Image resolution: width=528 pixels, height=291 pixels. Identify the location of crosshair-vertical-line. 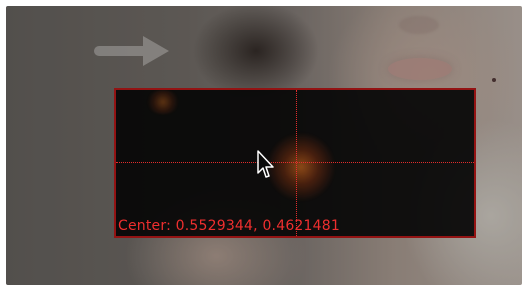
(296, 163).